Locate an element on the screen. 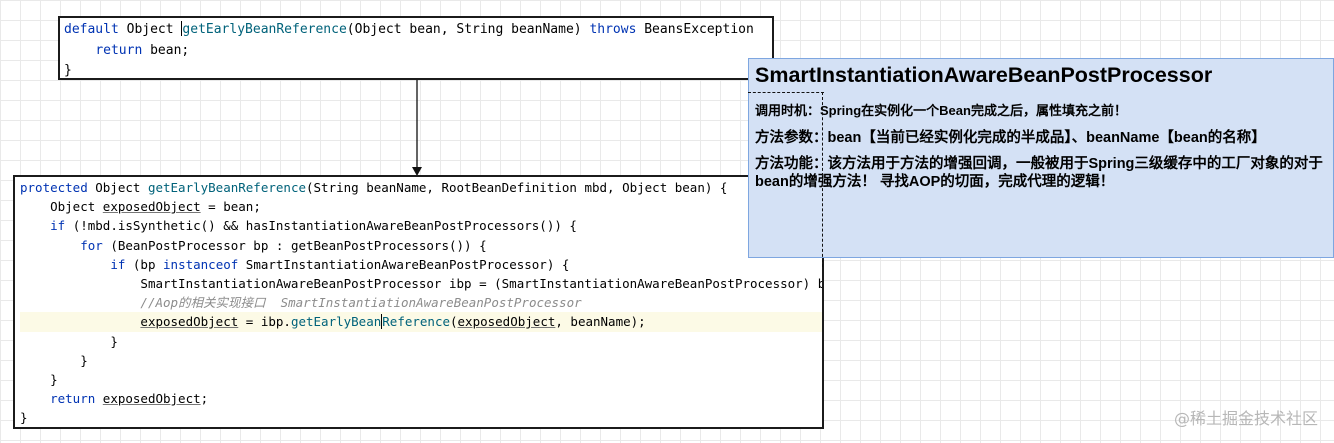  code-text: bean; is located at coordinates (166, 50).